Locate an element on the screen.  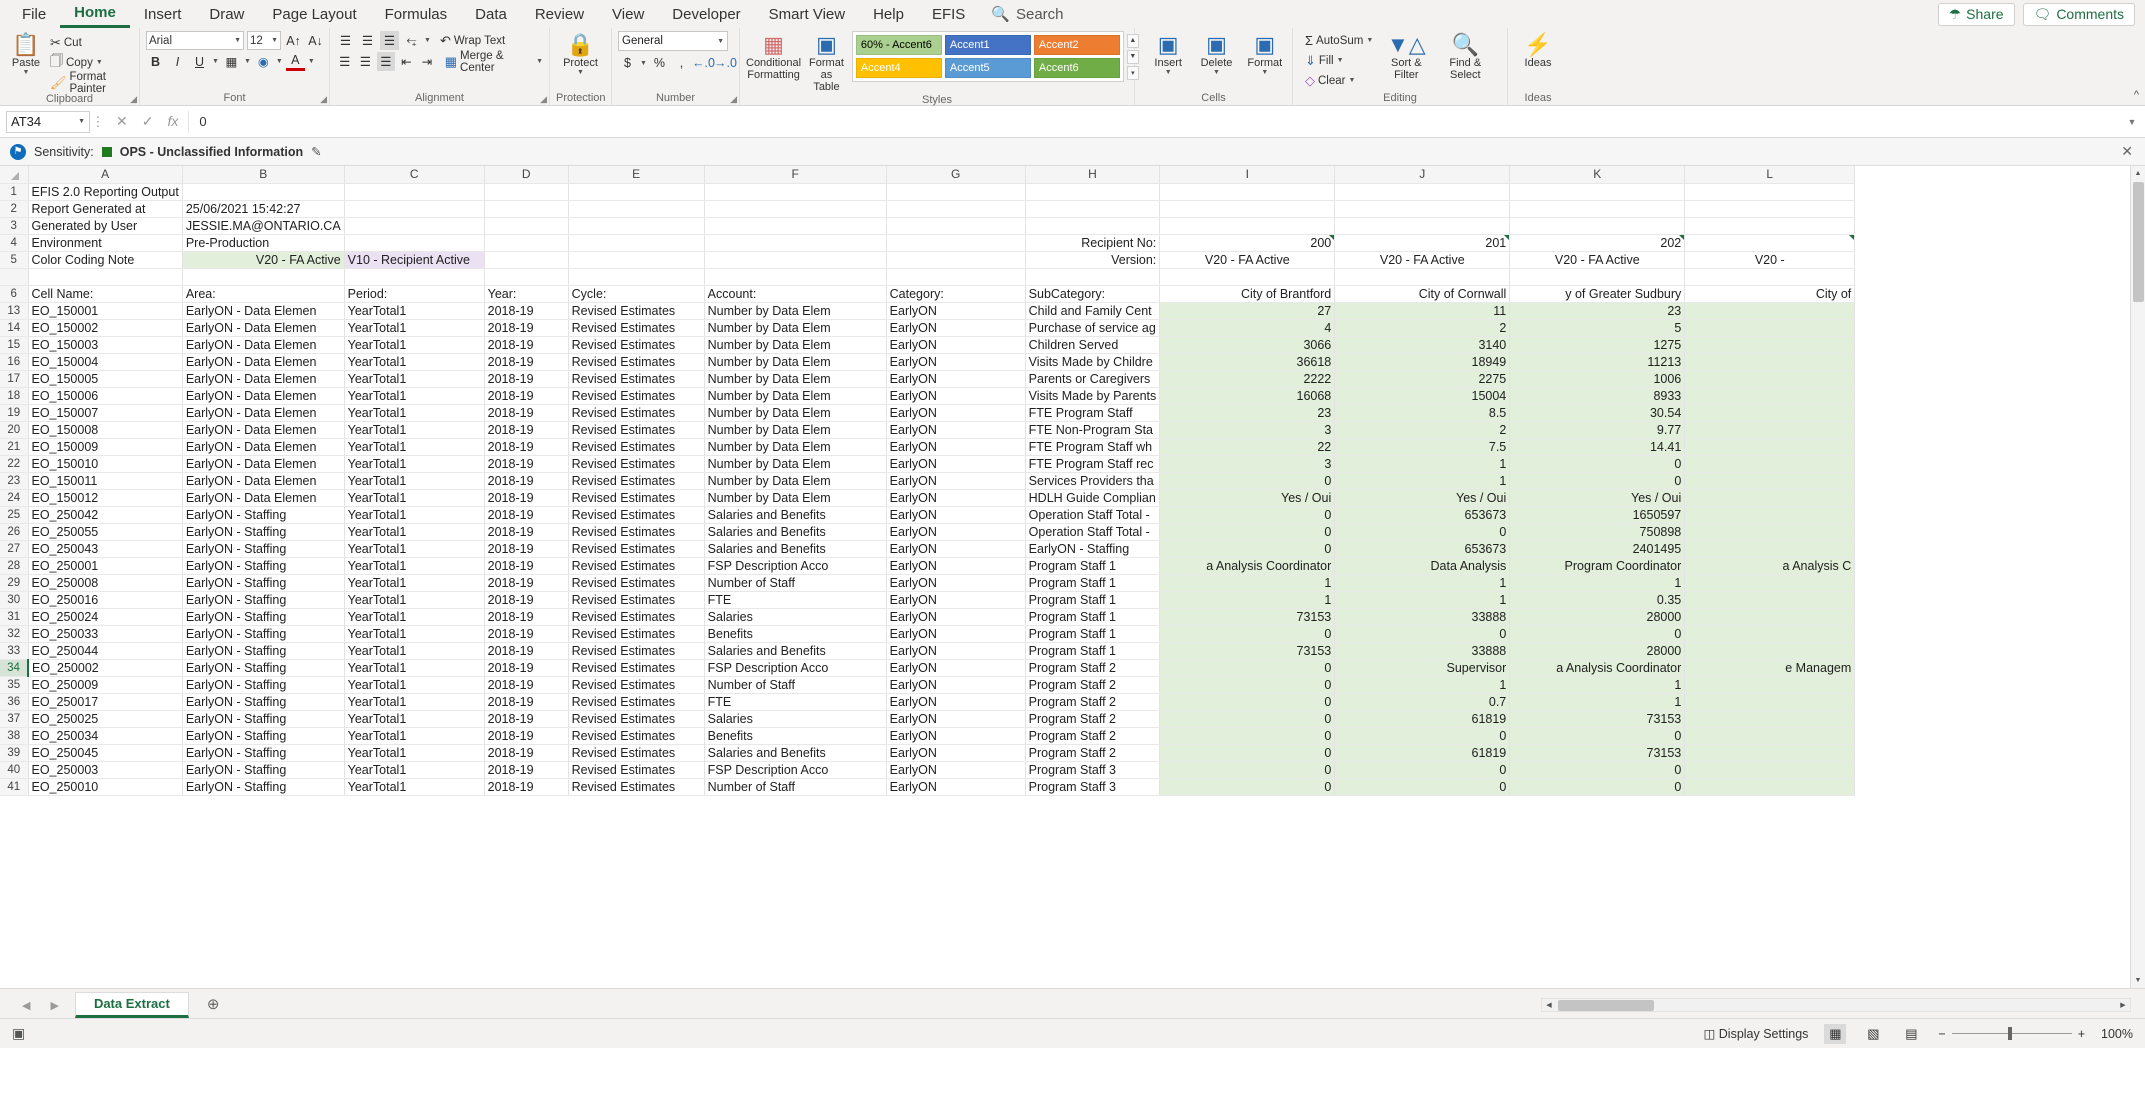
cell-value-v3: 73153 is located at coordinates (1597, 753).